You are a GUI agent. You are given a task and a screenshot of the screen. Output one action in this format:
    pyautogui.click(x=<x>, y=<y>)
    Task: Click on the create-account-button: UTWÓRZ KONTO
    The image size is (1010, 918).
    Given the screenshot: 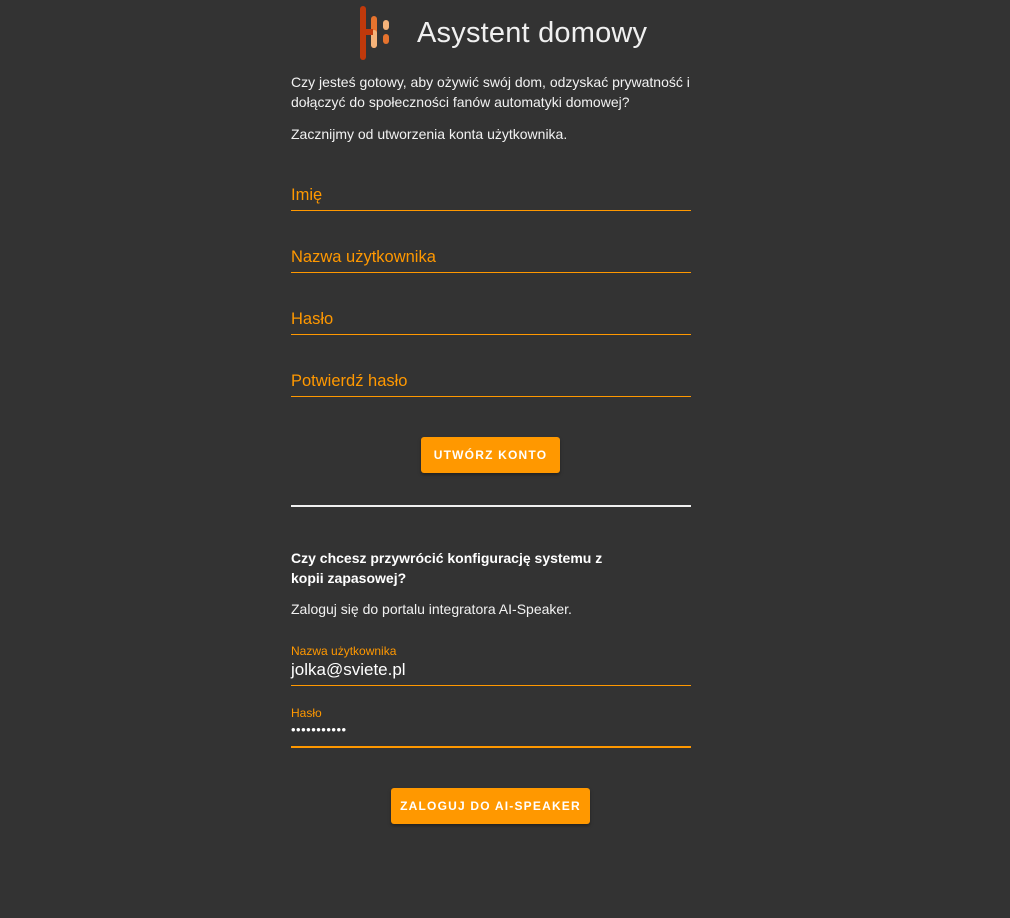 What is the action you would take?
    pyautogui.click(x=490, y=455)
    